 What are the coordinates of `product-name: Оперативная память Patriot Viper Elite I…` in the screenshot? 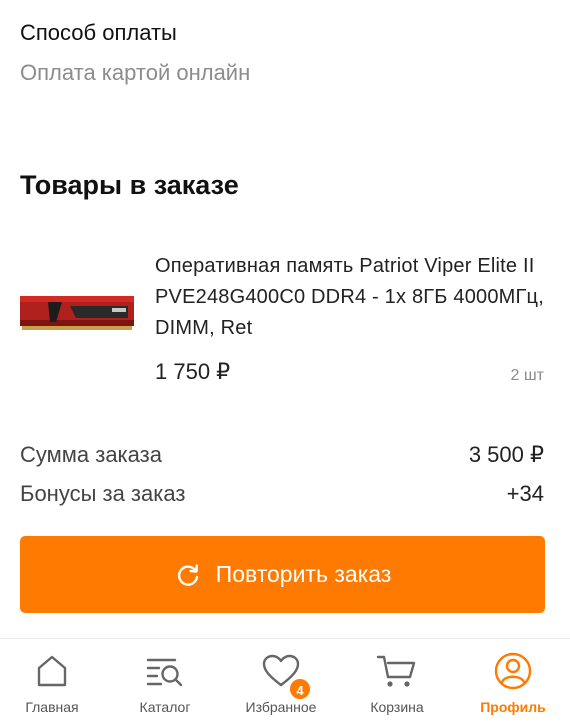 It's located at (352, 297).